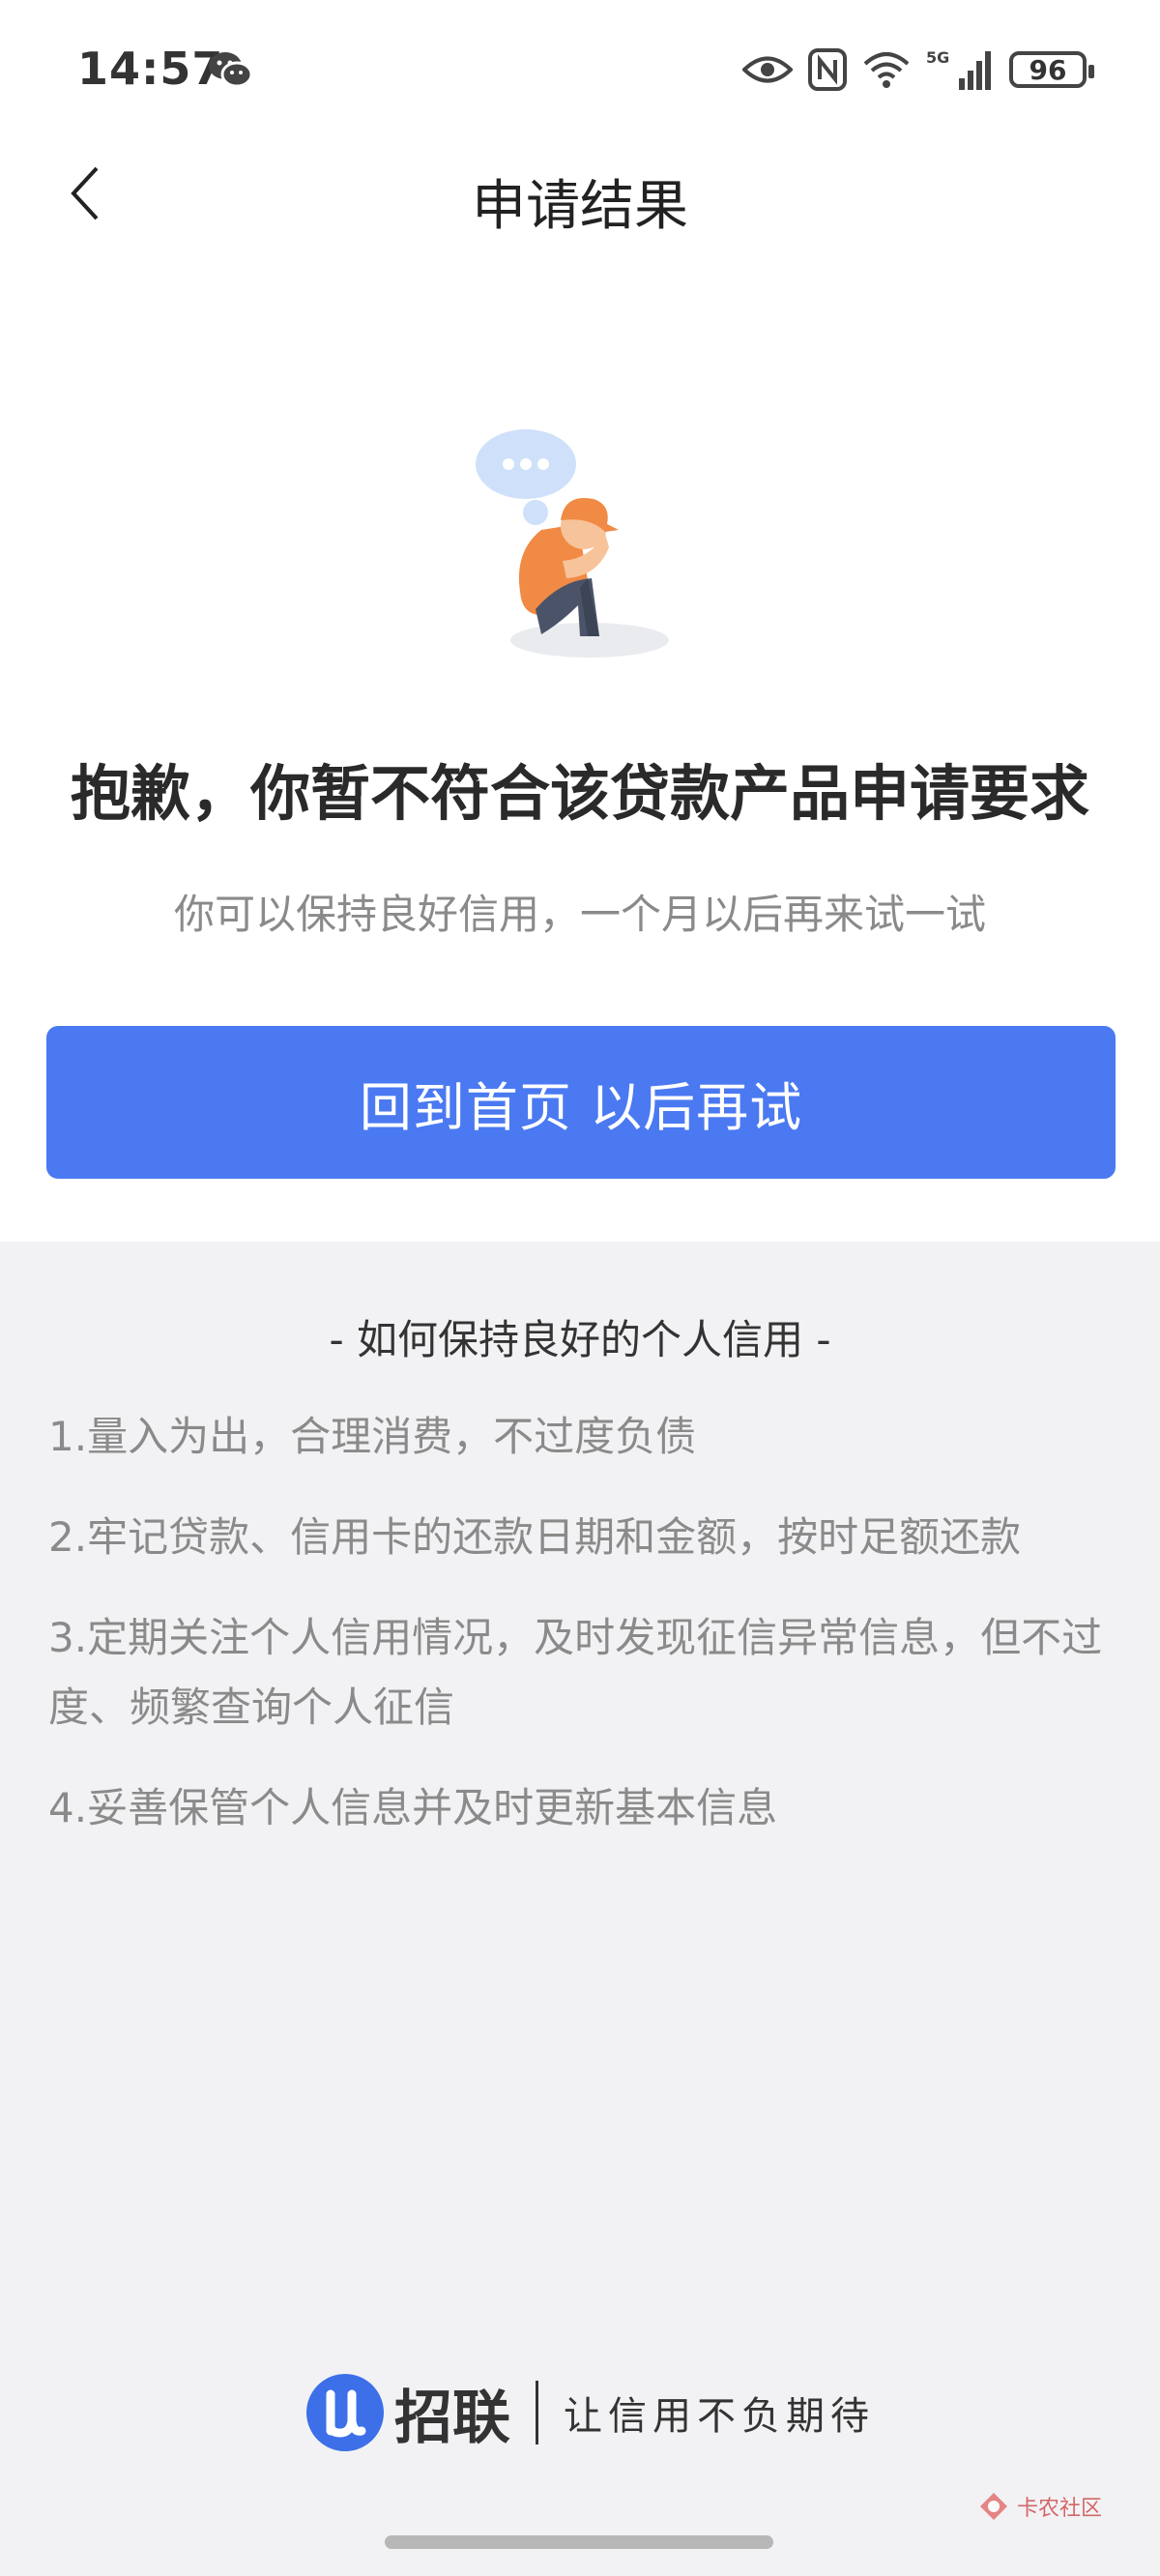  Describe the element at coordinates (452, 2418) in the screenshot. I see `brand-name: 招联` at that location.